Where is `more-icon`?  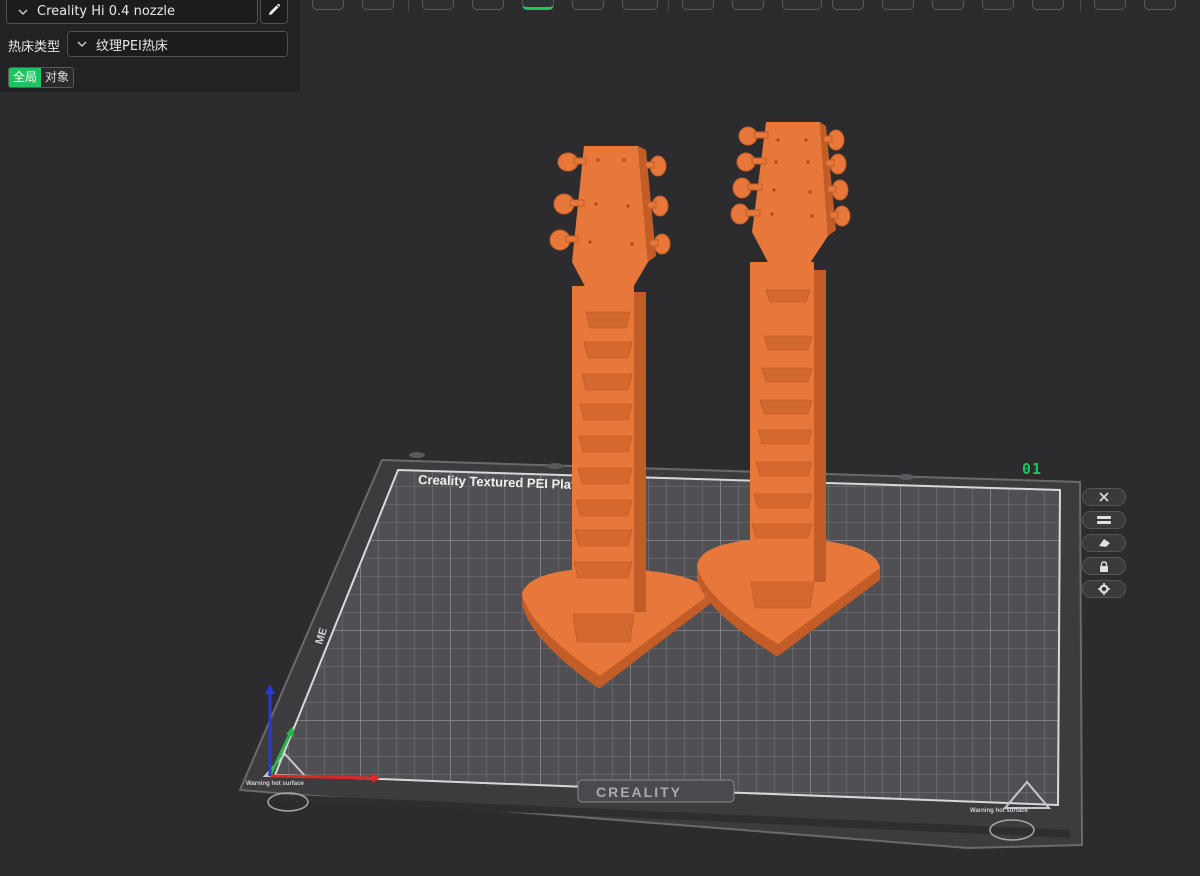 more-icon is located at coordinates (1160, 5).